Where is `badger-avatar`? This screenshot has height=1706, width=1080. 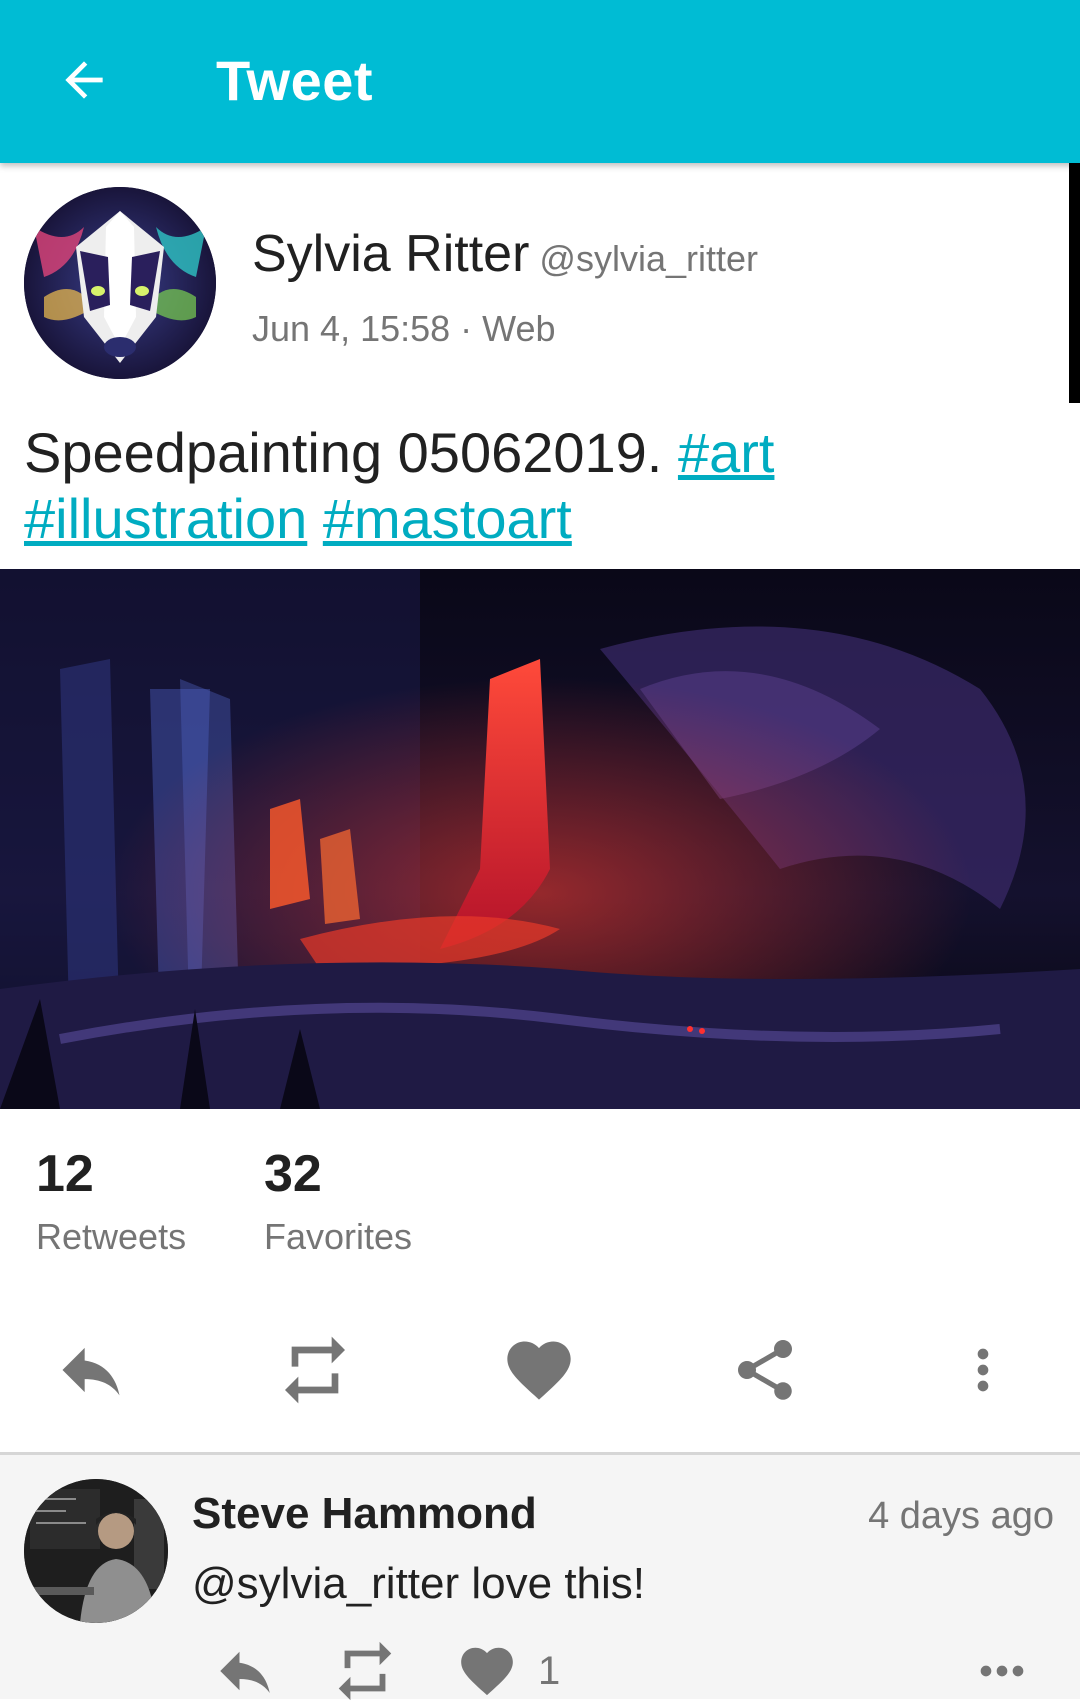 badger-avatar is located at coordinates (120, 283).